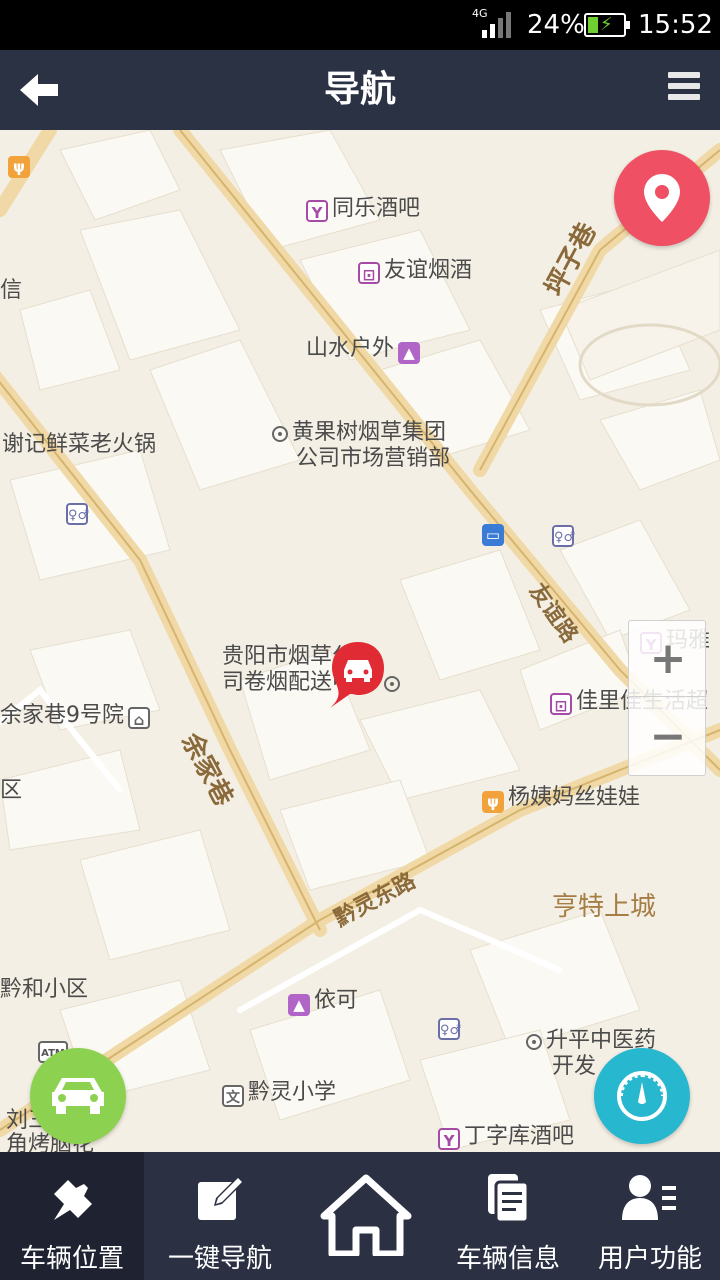 The width and height of the screenshot is (720, 1280). Describe the element at coordinates (607, 25) in the screenshot. I see `battery-icon: ⚡` at that location.